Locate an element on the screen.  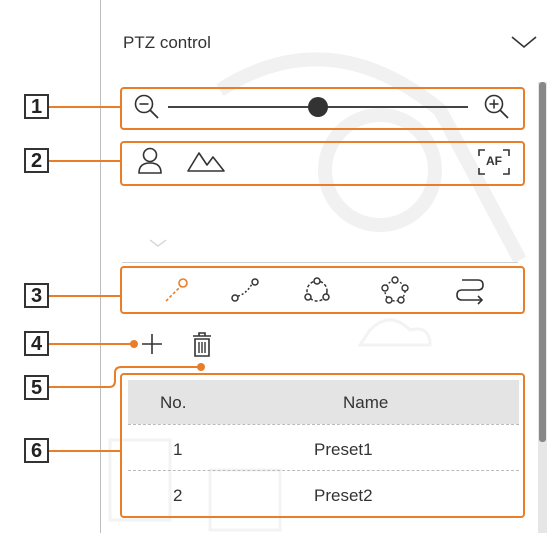
table-row: 1 Preset1 is located at coordinates (323, 447).